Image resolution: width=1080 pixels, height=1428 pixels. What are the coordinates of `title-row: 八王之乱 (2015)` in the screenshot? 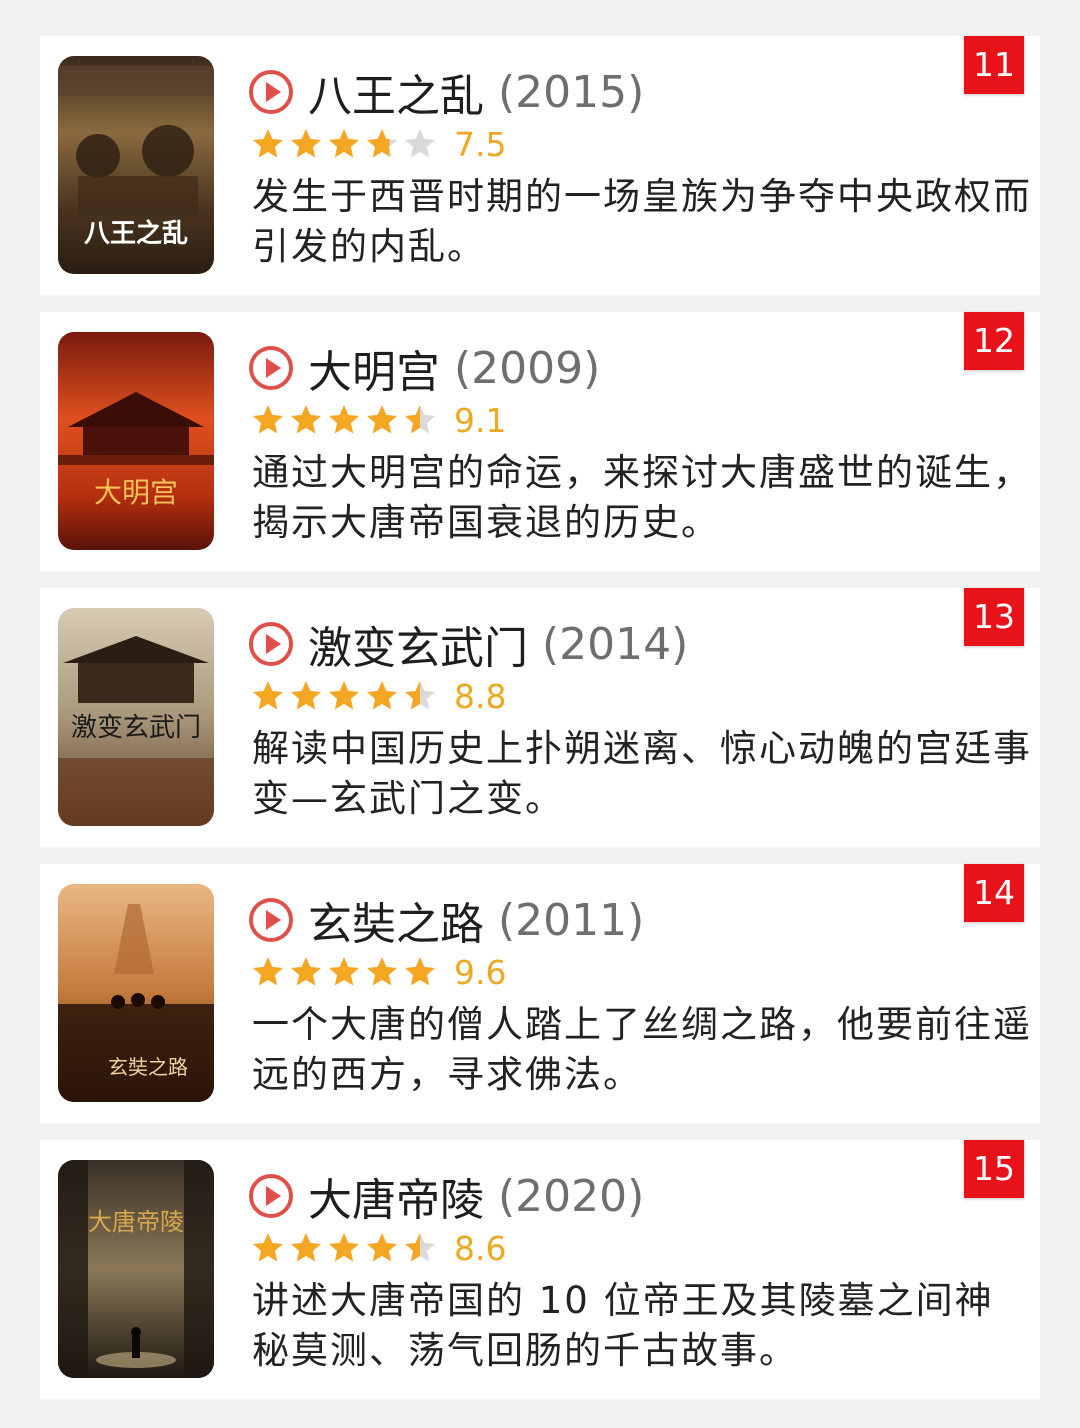 It's located at (446, 92).